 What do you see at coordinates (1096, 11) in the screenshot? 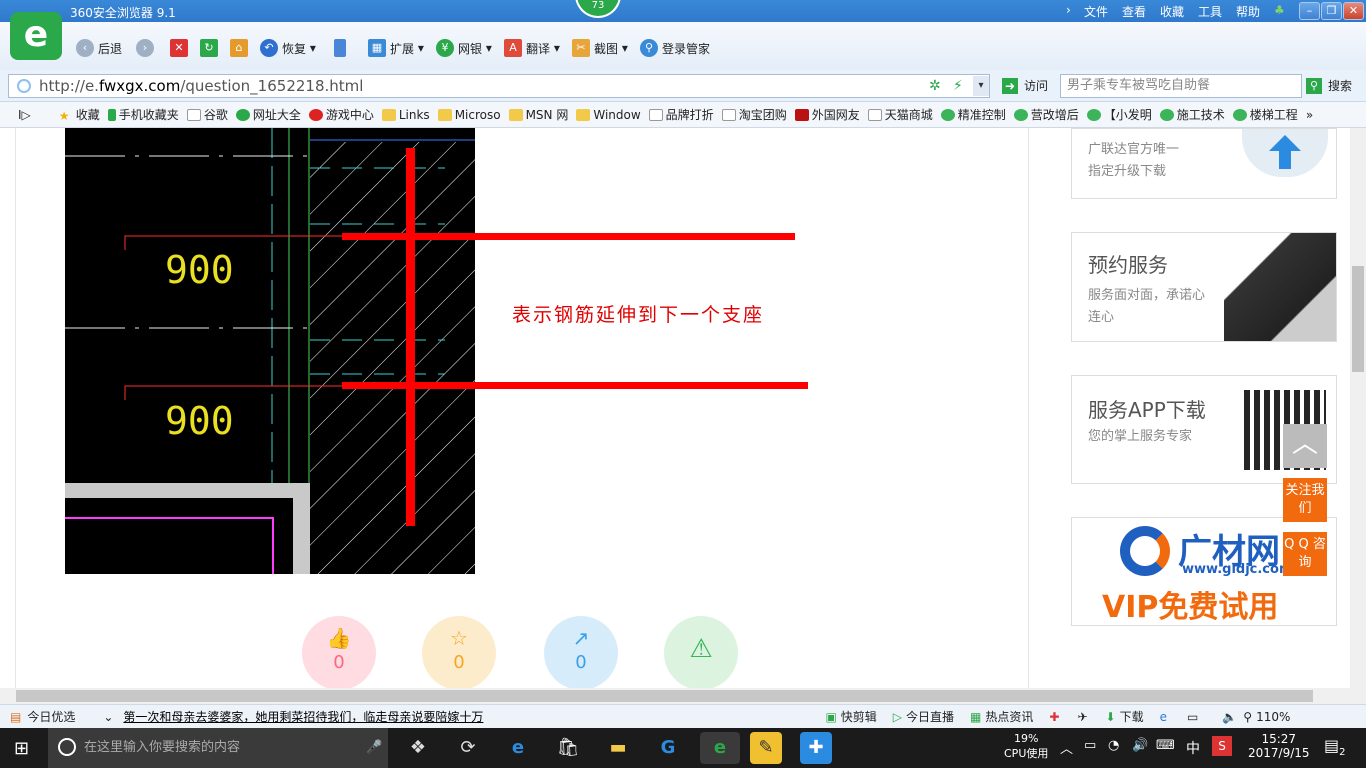
I see `menu-file: 文件` at bounding box center [1096, 11].